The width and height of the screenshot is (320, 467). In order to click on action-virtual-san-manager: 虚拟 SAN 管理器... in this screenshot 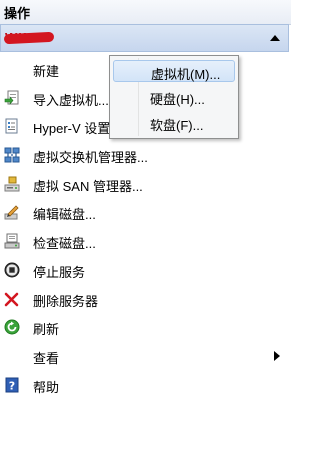, I will do `click(145, 184)`.